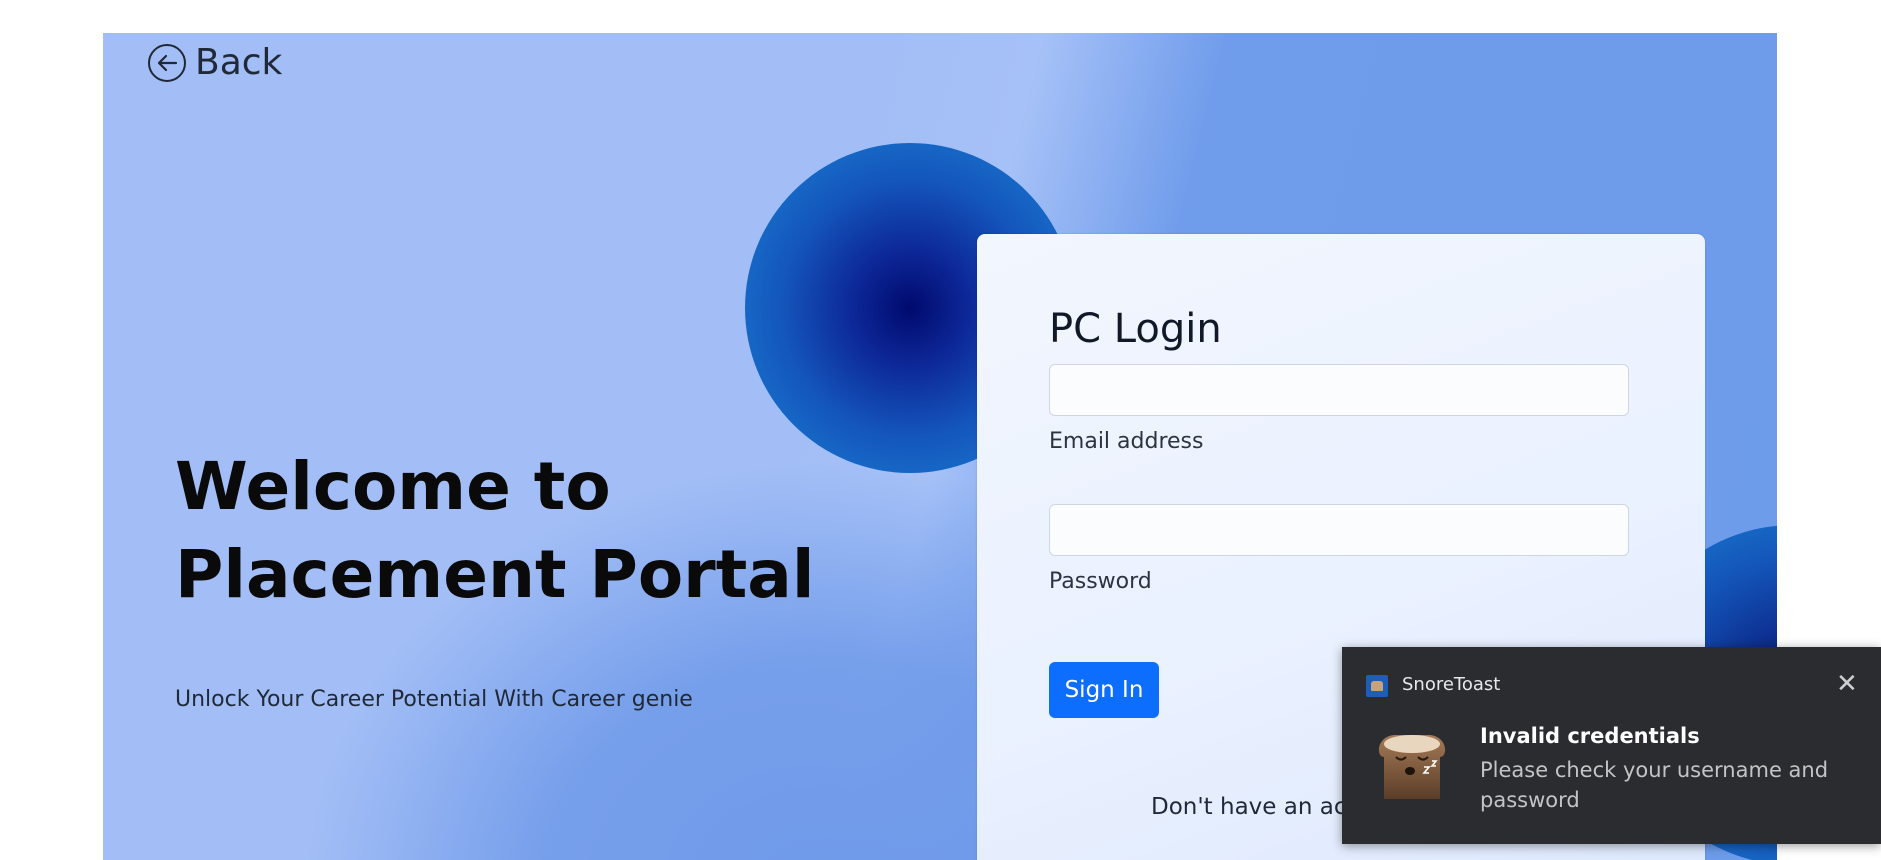 The width and height of the screenshot is (1881, 860). What do you see at coordinates (1412, 767) in the screenshot?
I see `sleeping-toast-icon` at bounding box center [1412, 767].